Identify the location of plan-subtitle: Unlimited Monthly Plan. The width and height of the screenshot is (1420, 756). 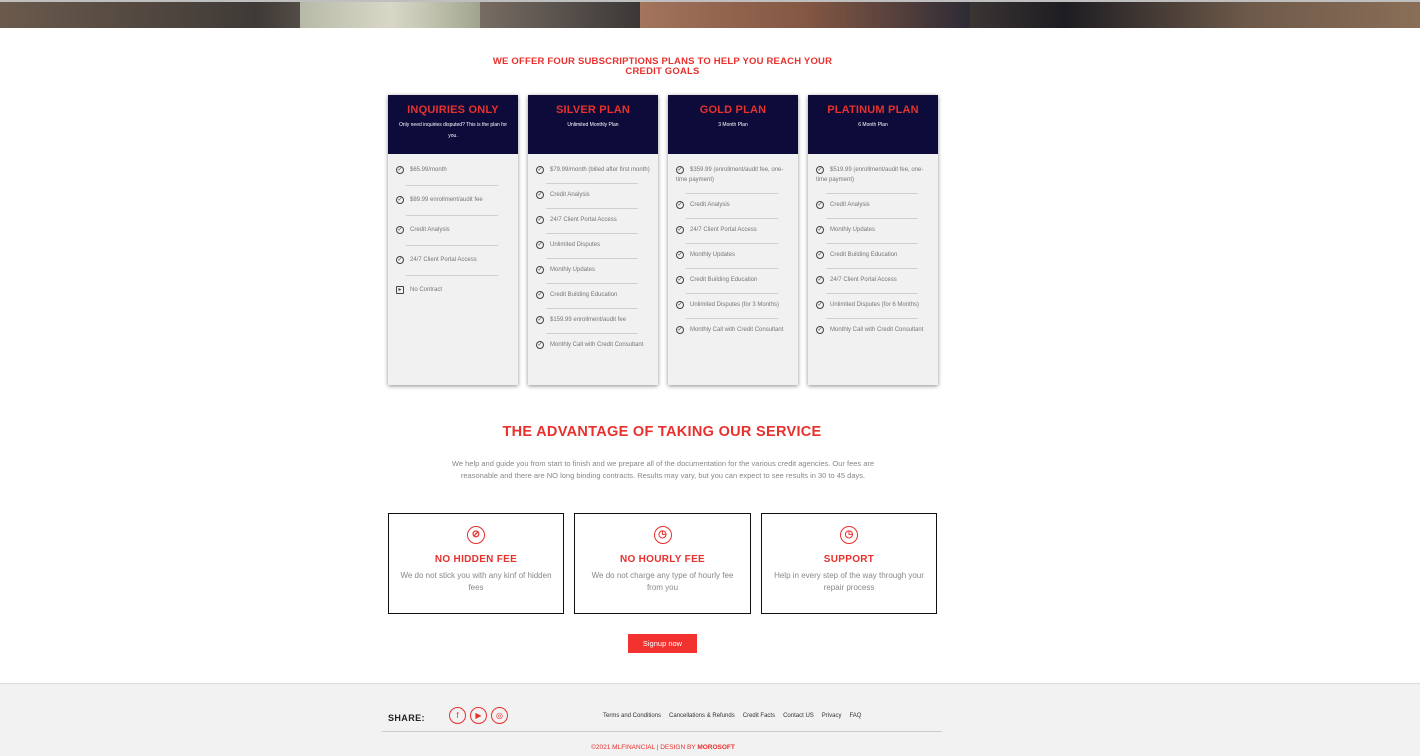
(593, 125).